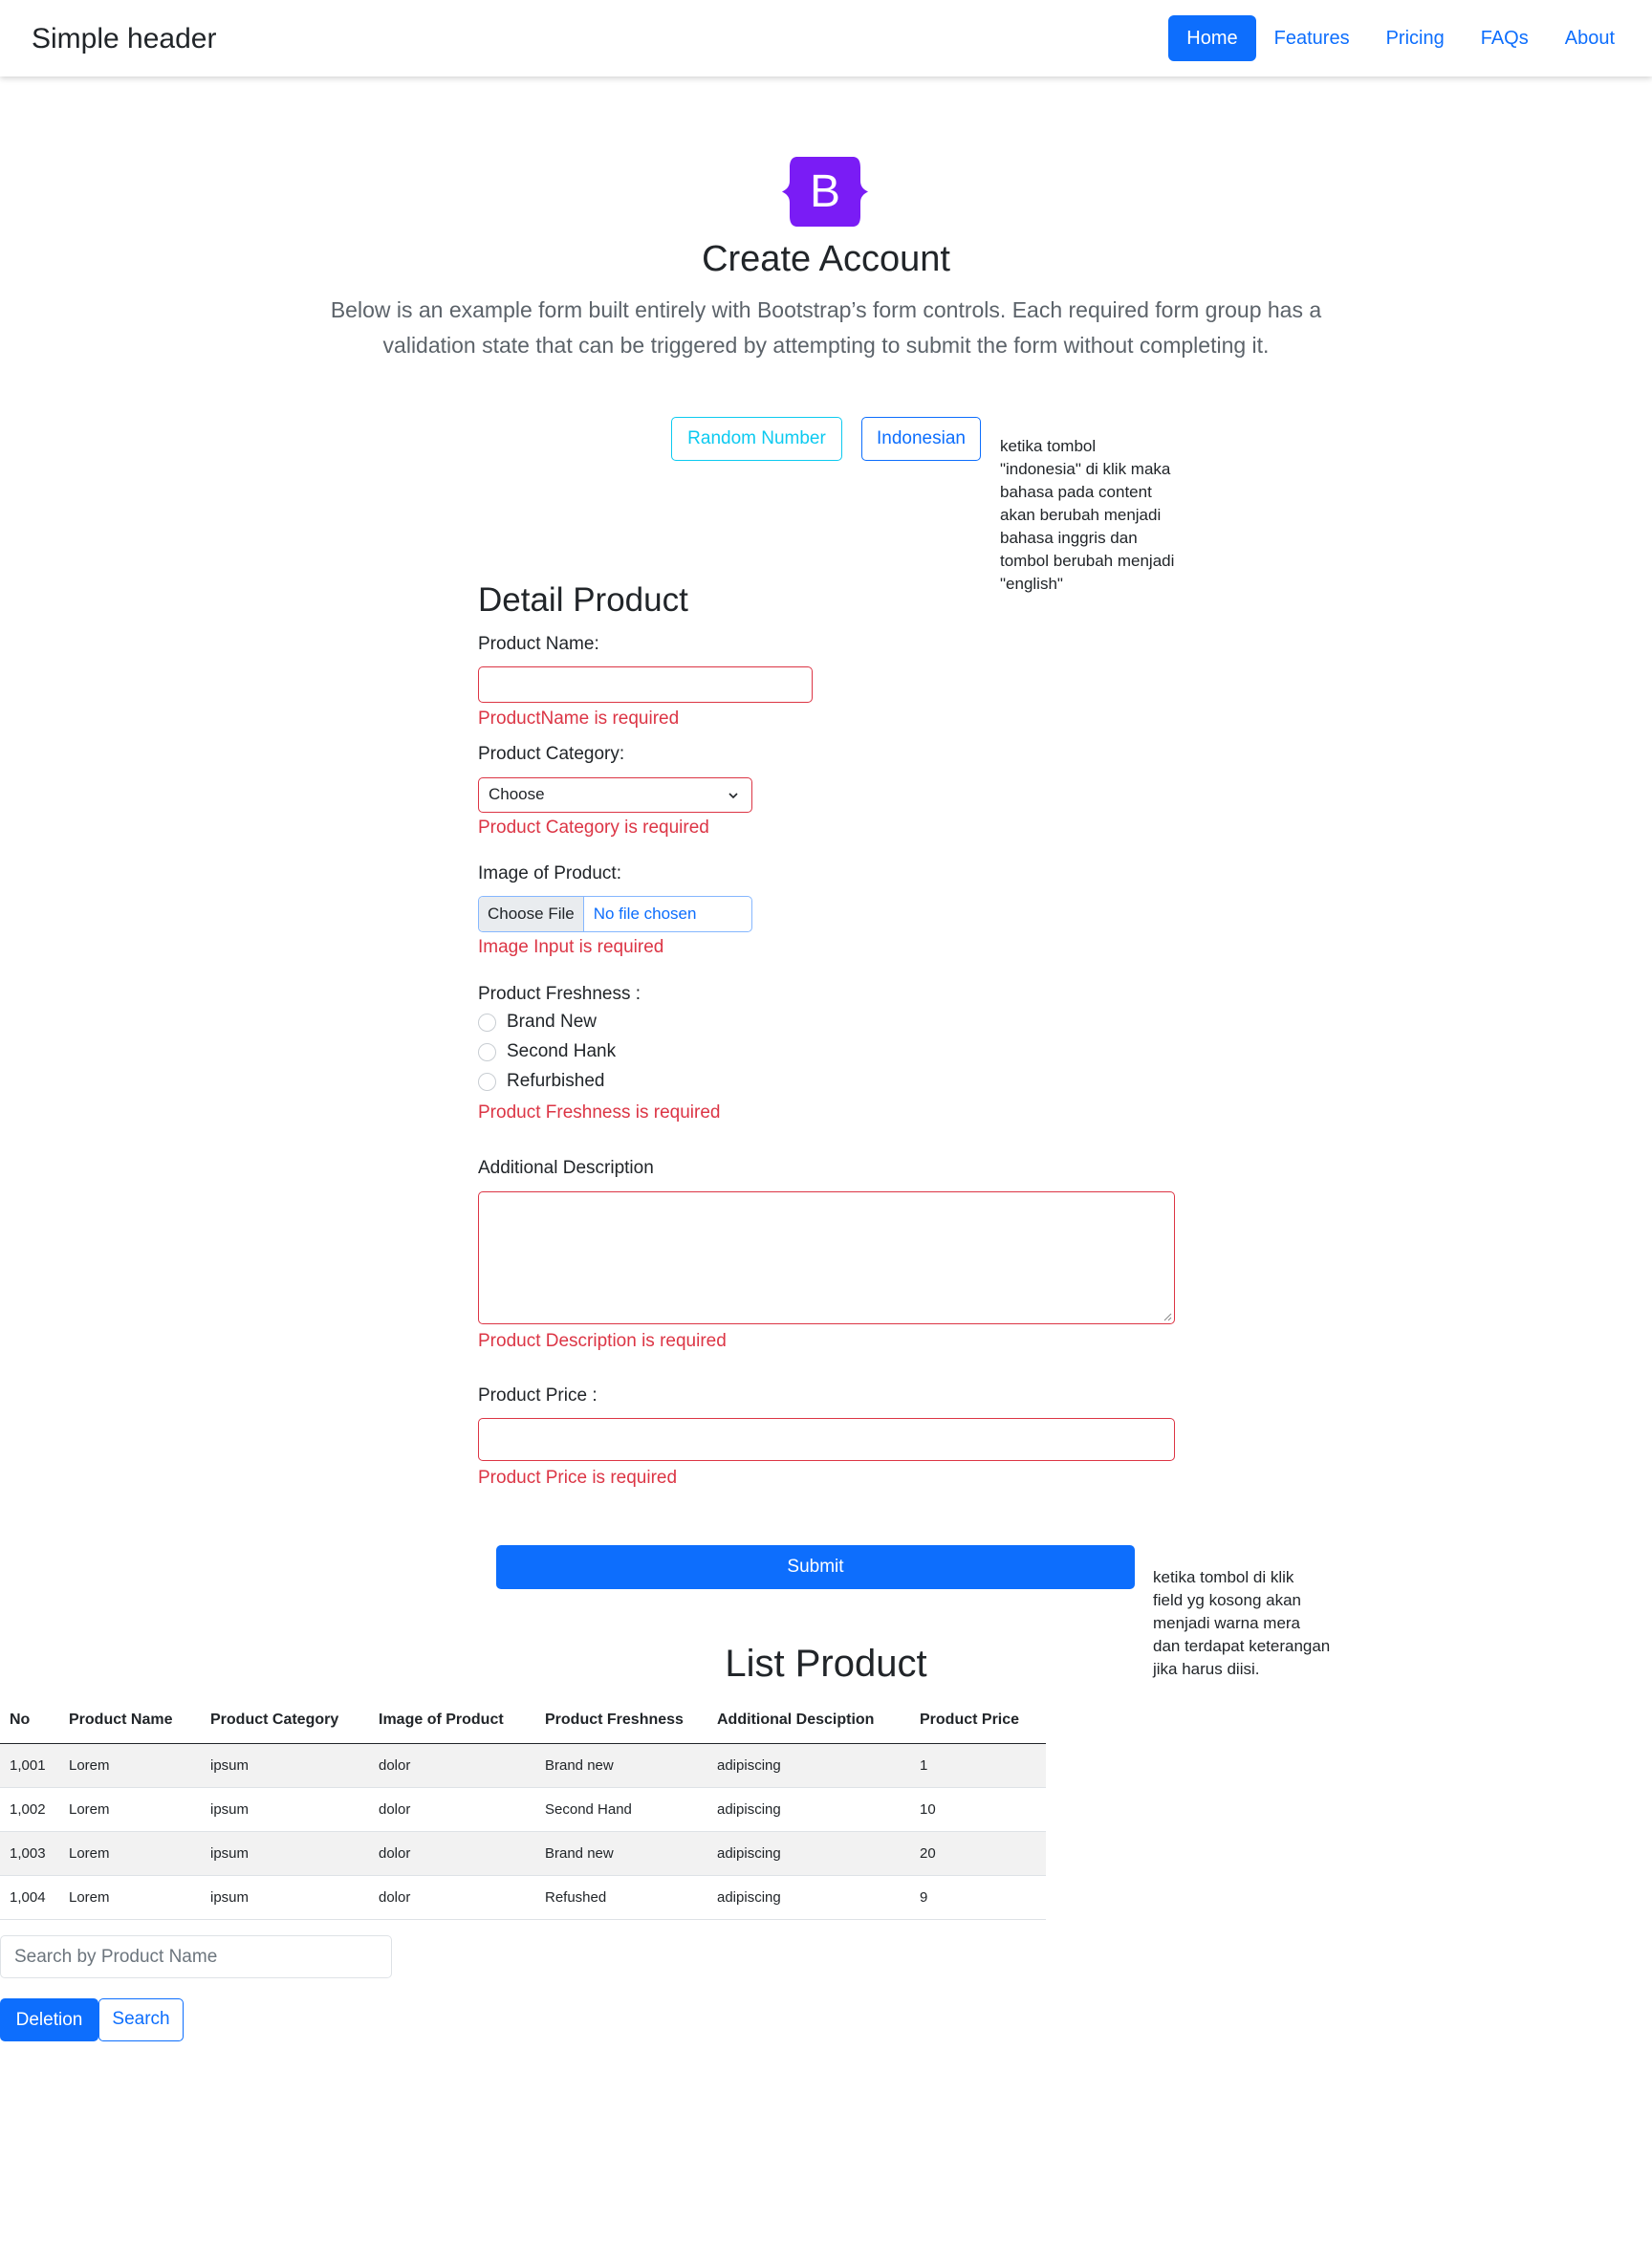 Image resolution: width=1652 pixels, height=2268 pixels. I want to click on random-number-button: Random Number, so click(756, 439).